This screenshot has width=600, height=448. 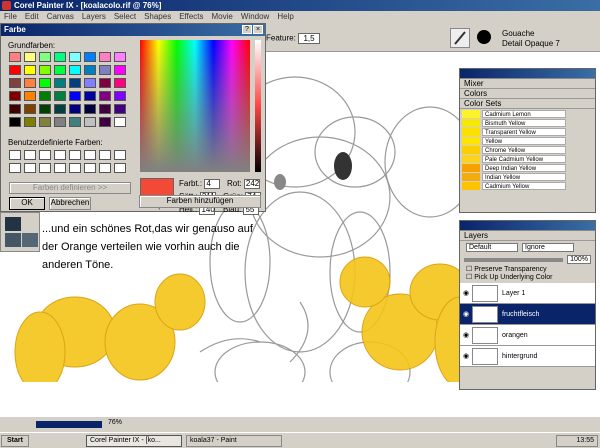 I want to click on menu-item: Effects, so click(x=191, y=17).